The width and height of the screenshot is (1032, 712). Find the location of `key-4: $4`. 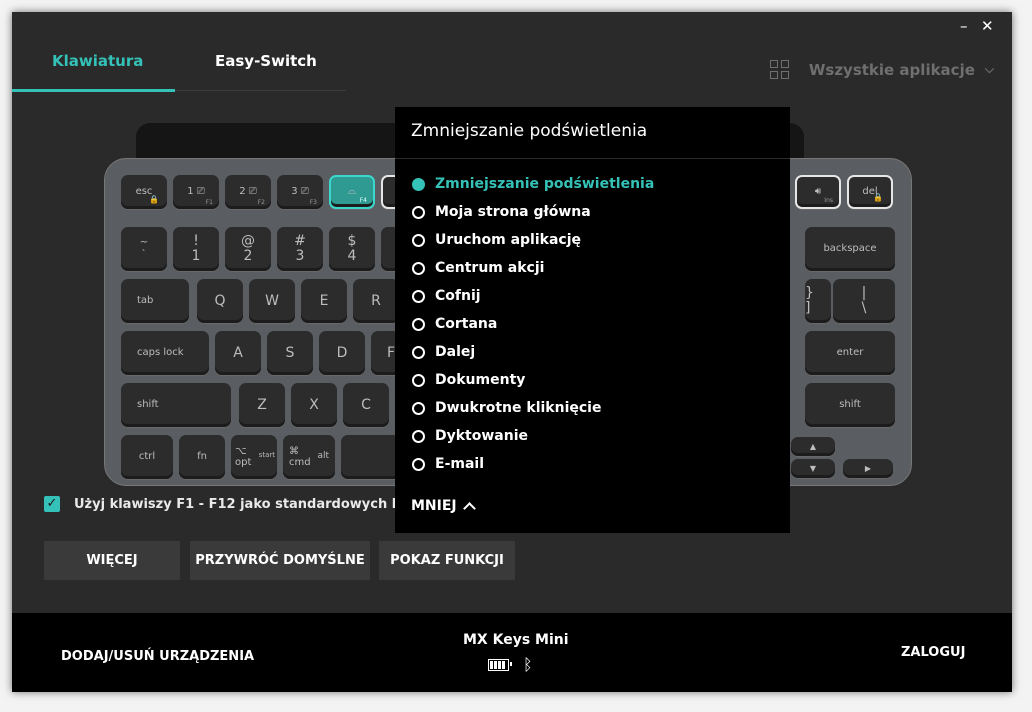

key-4: $4 is located at coordinates (352, 249).